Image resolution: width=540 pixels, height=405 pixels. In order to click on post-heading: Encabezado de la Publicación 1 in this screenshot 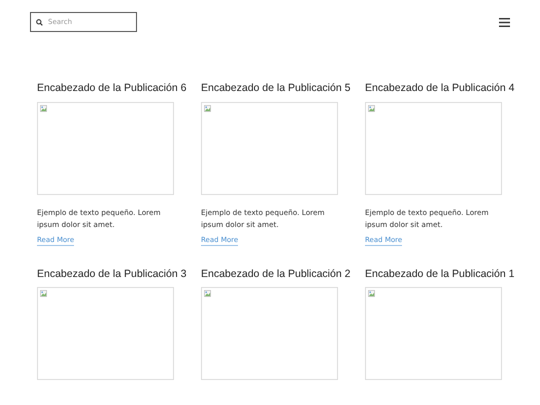, I will do `click(440, 274)`.